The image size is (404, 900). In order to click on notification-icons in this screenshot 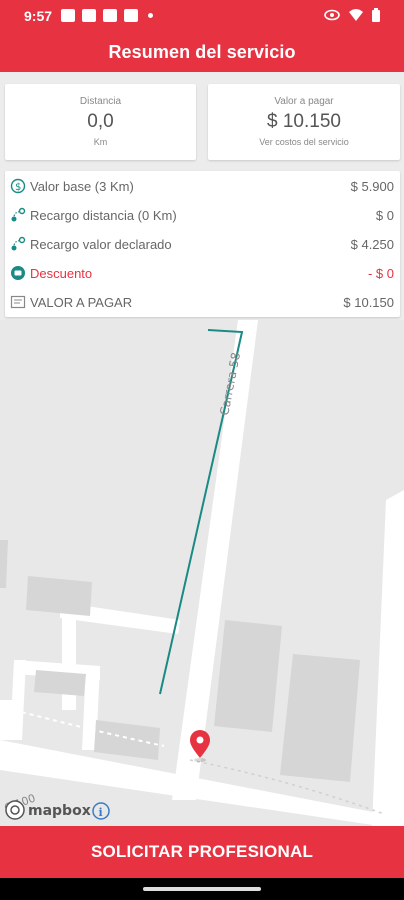, I will do `click(107, 15)`.